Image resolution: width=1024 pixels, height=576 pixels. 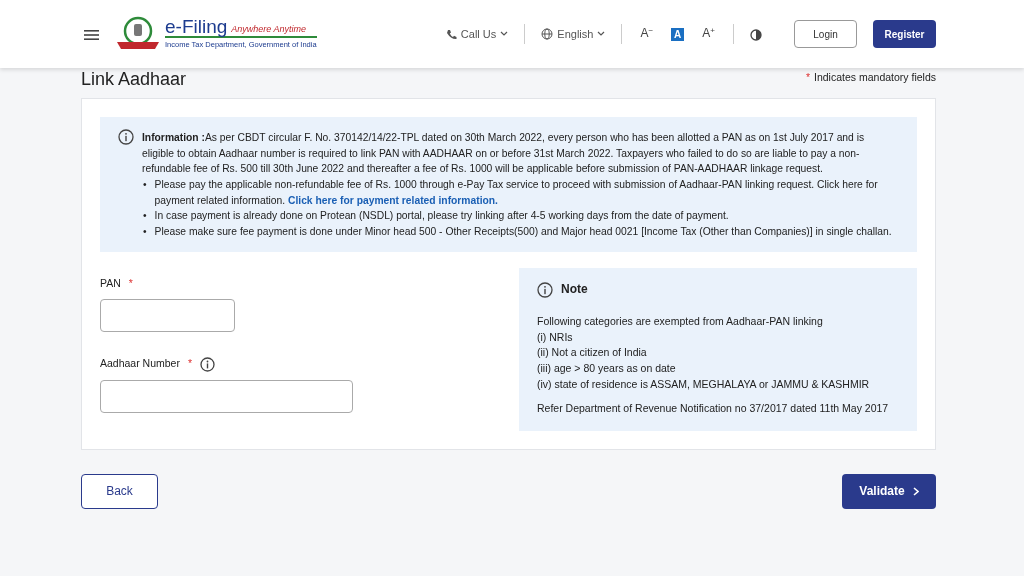 I want to click on contrast-icon, so click(x=756, y=34).